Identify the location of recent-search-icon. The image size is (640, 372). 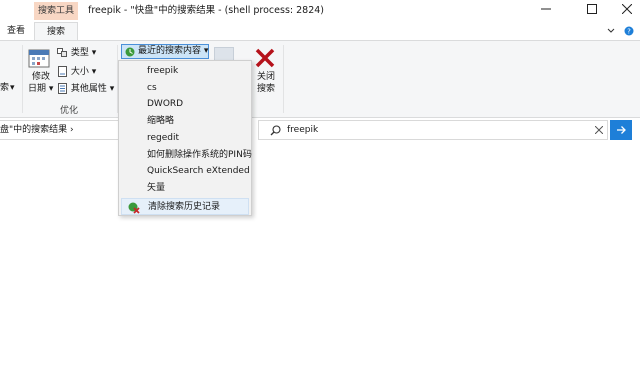
(130, 52).